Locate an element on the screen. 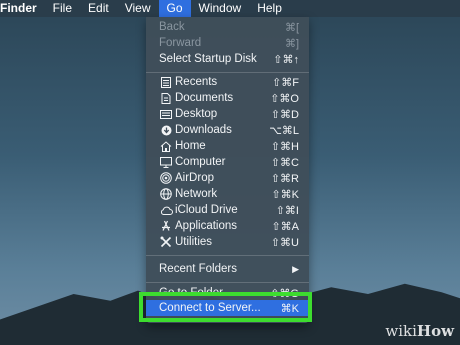 The image size is (460, 345). menu-item-label: Select Startup Disk is located at coordinates (208, 59).